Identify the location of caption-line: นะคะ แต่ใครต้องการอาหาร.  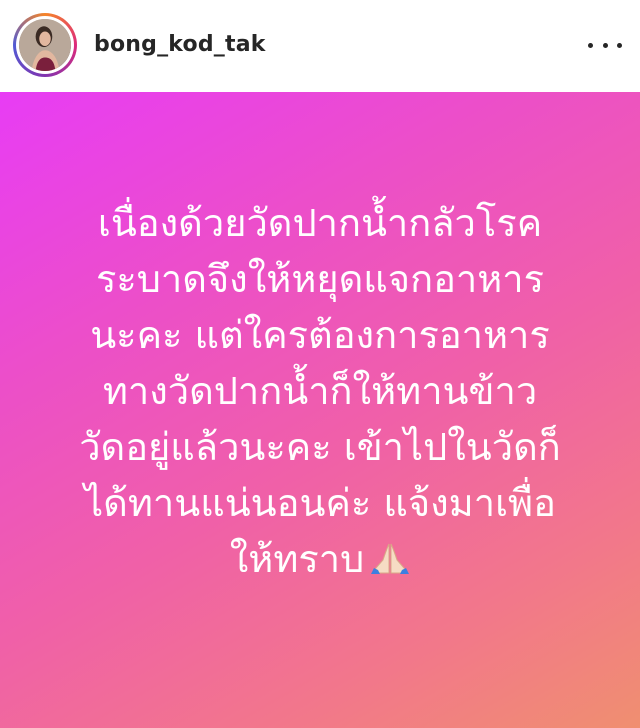
(320, 335).